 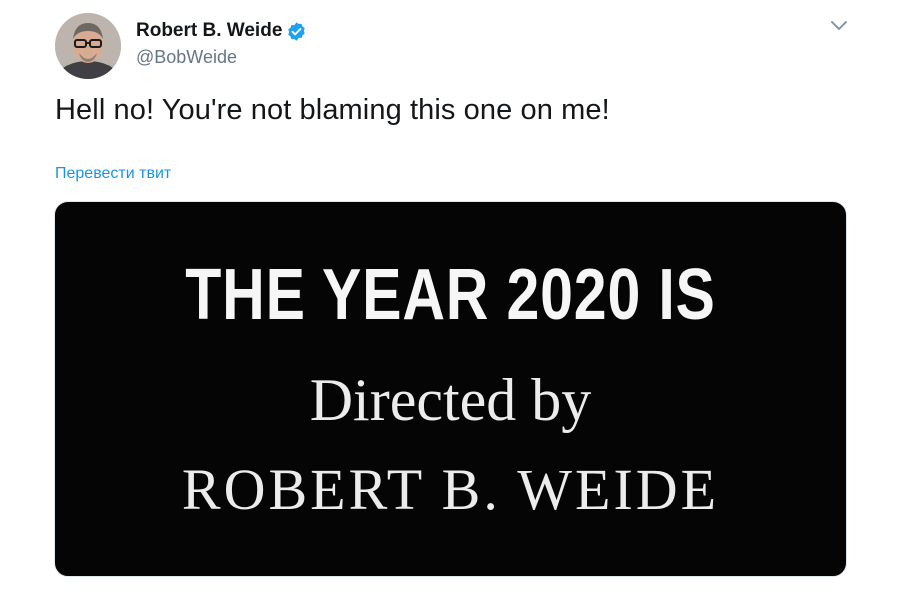 What do you see at coordinates (450, 489) in the screenshot?
I see `media-text-director-name: ROBERT B. WEIDE` at bounding box center [450, 489].